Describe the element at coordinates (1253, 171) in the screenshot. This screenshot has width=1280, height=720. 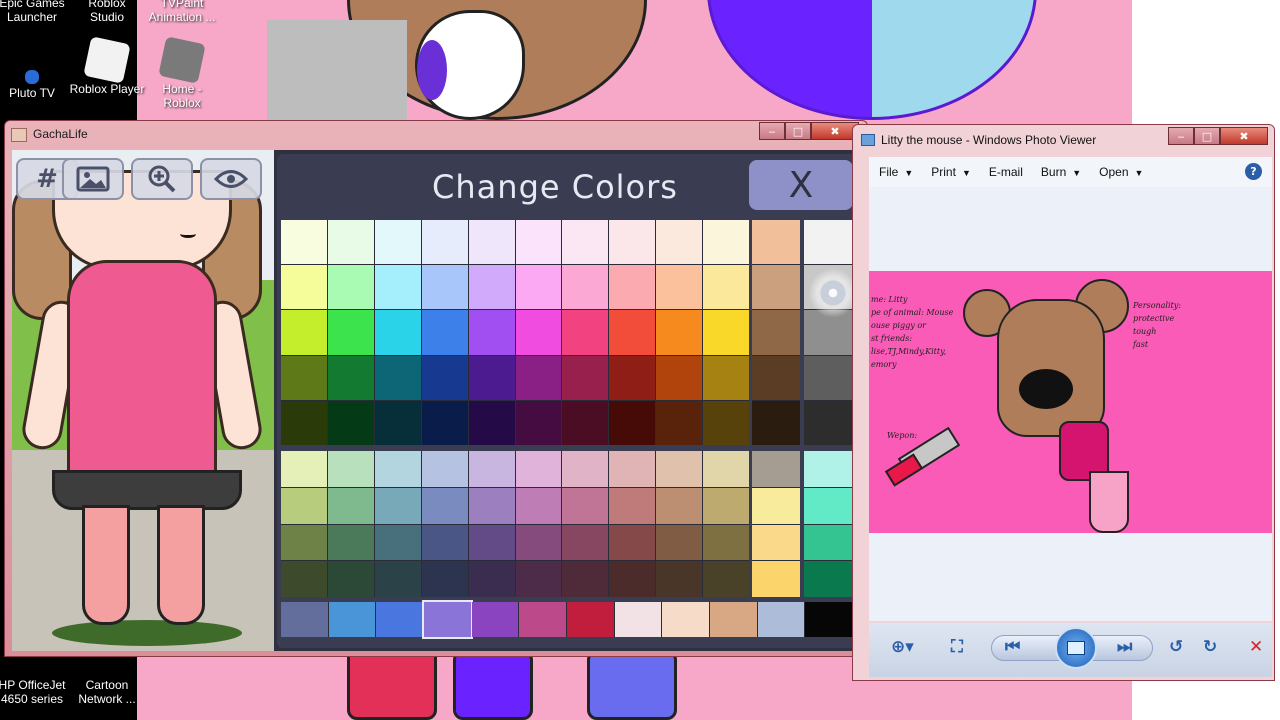
I see `help-button: ?` at that location.